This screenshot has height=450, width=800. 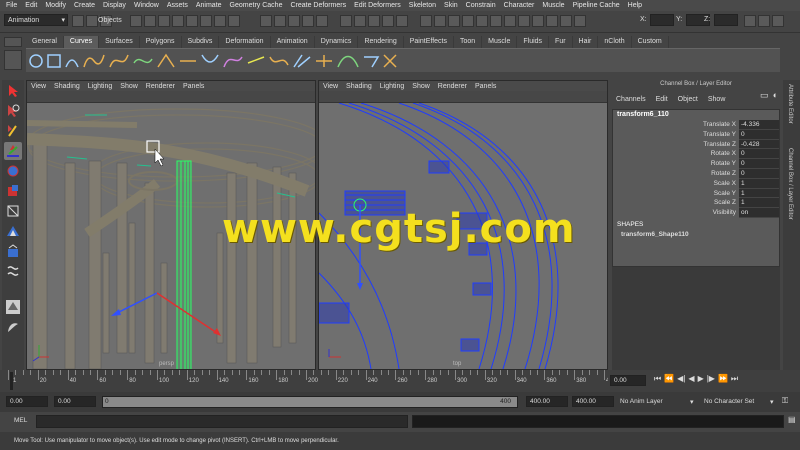 I want to click on nurbs-square-icon, so click(x=54, y=61).